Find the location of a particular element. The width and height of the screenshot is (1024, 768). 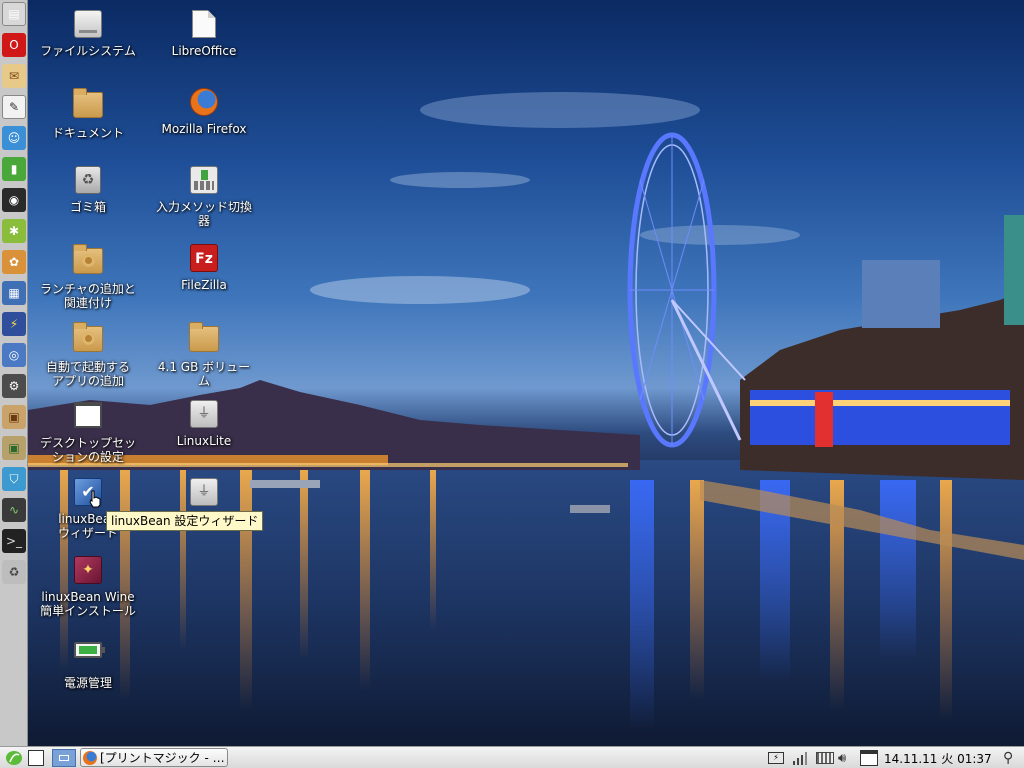

workspace-switcher is located at coordinates (64, 758).